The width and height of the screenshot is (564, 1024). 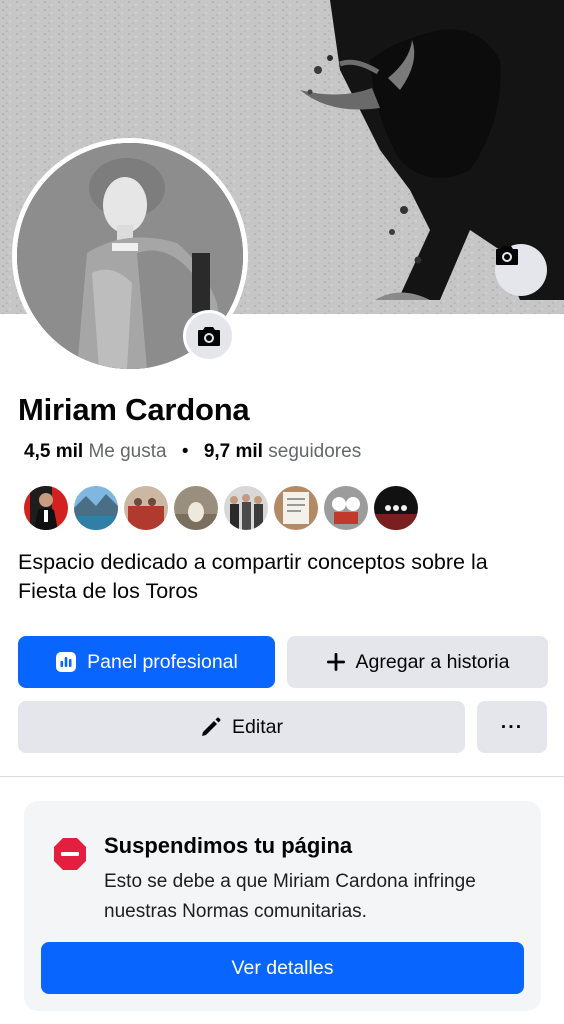 I want to click on add-to-story-label: Agregar a historia, so click(x=432, y=661).